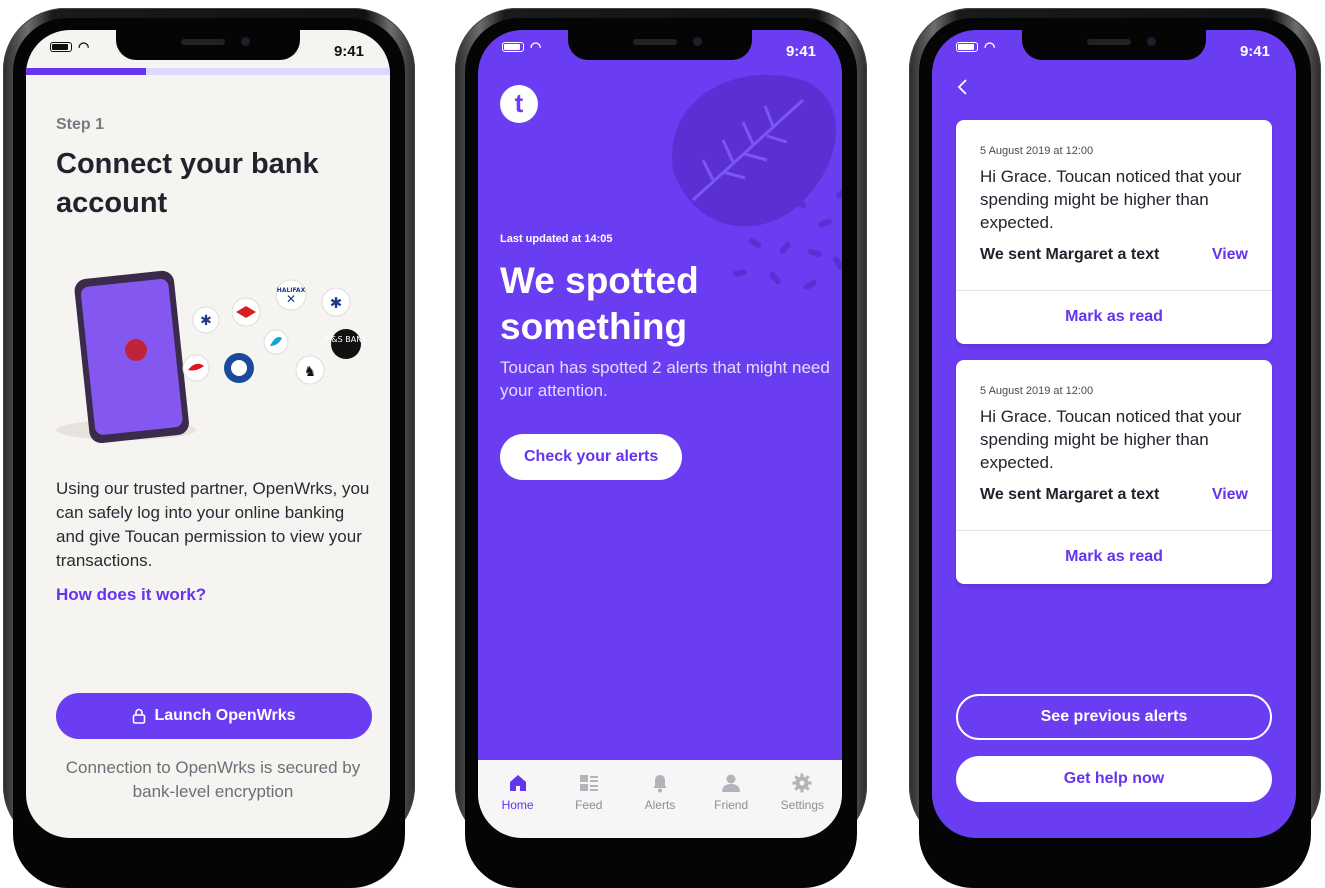 This screenshot has height=888, width=1325. I want to click on check-alerts-button: Check your alerts, so click(591, 457).